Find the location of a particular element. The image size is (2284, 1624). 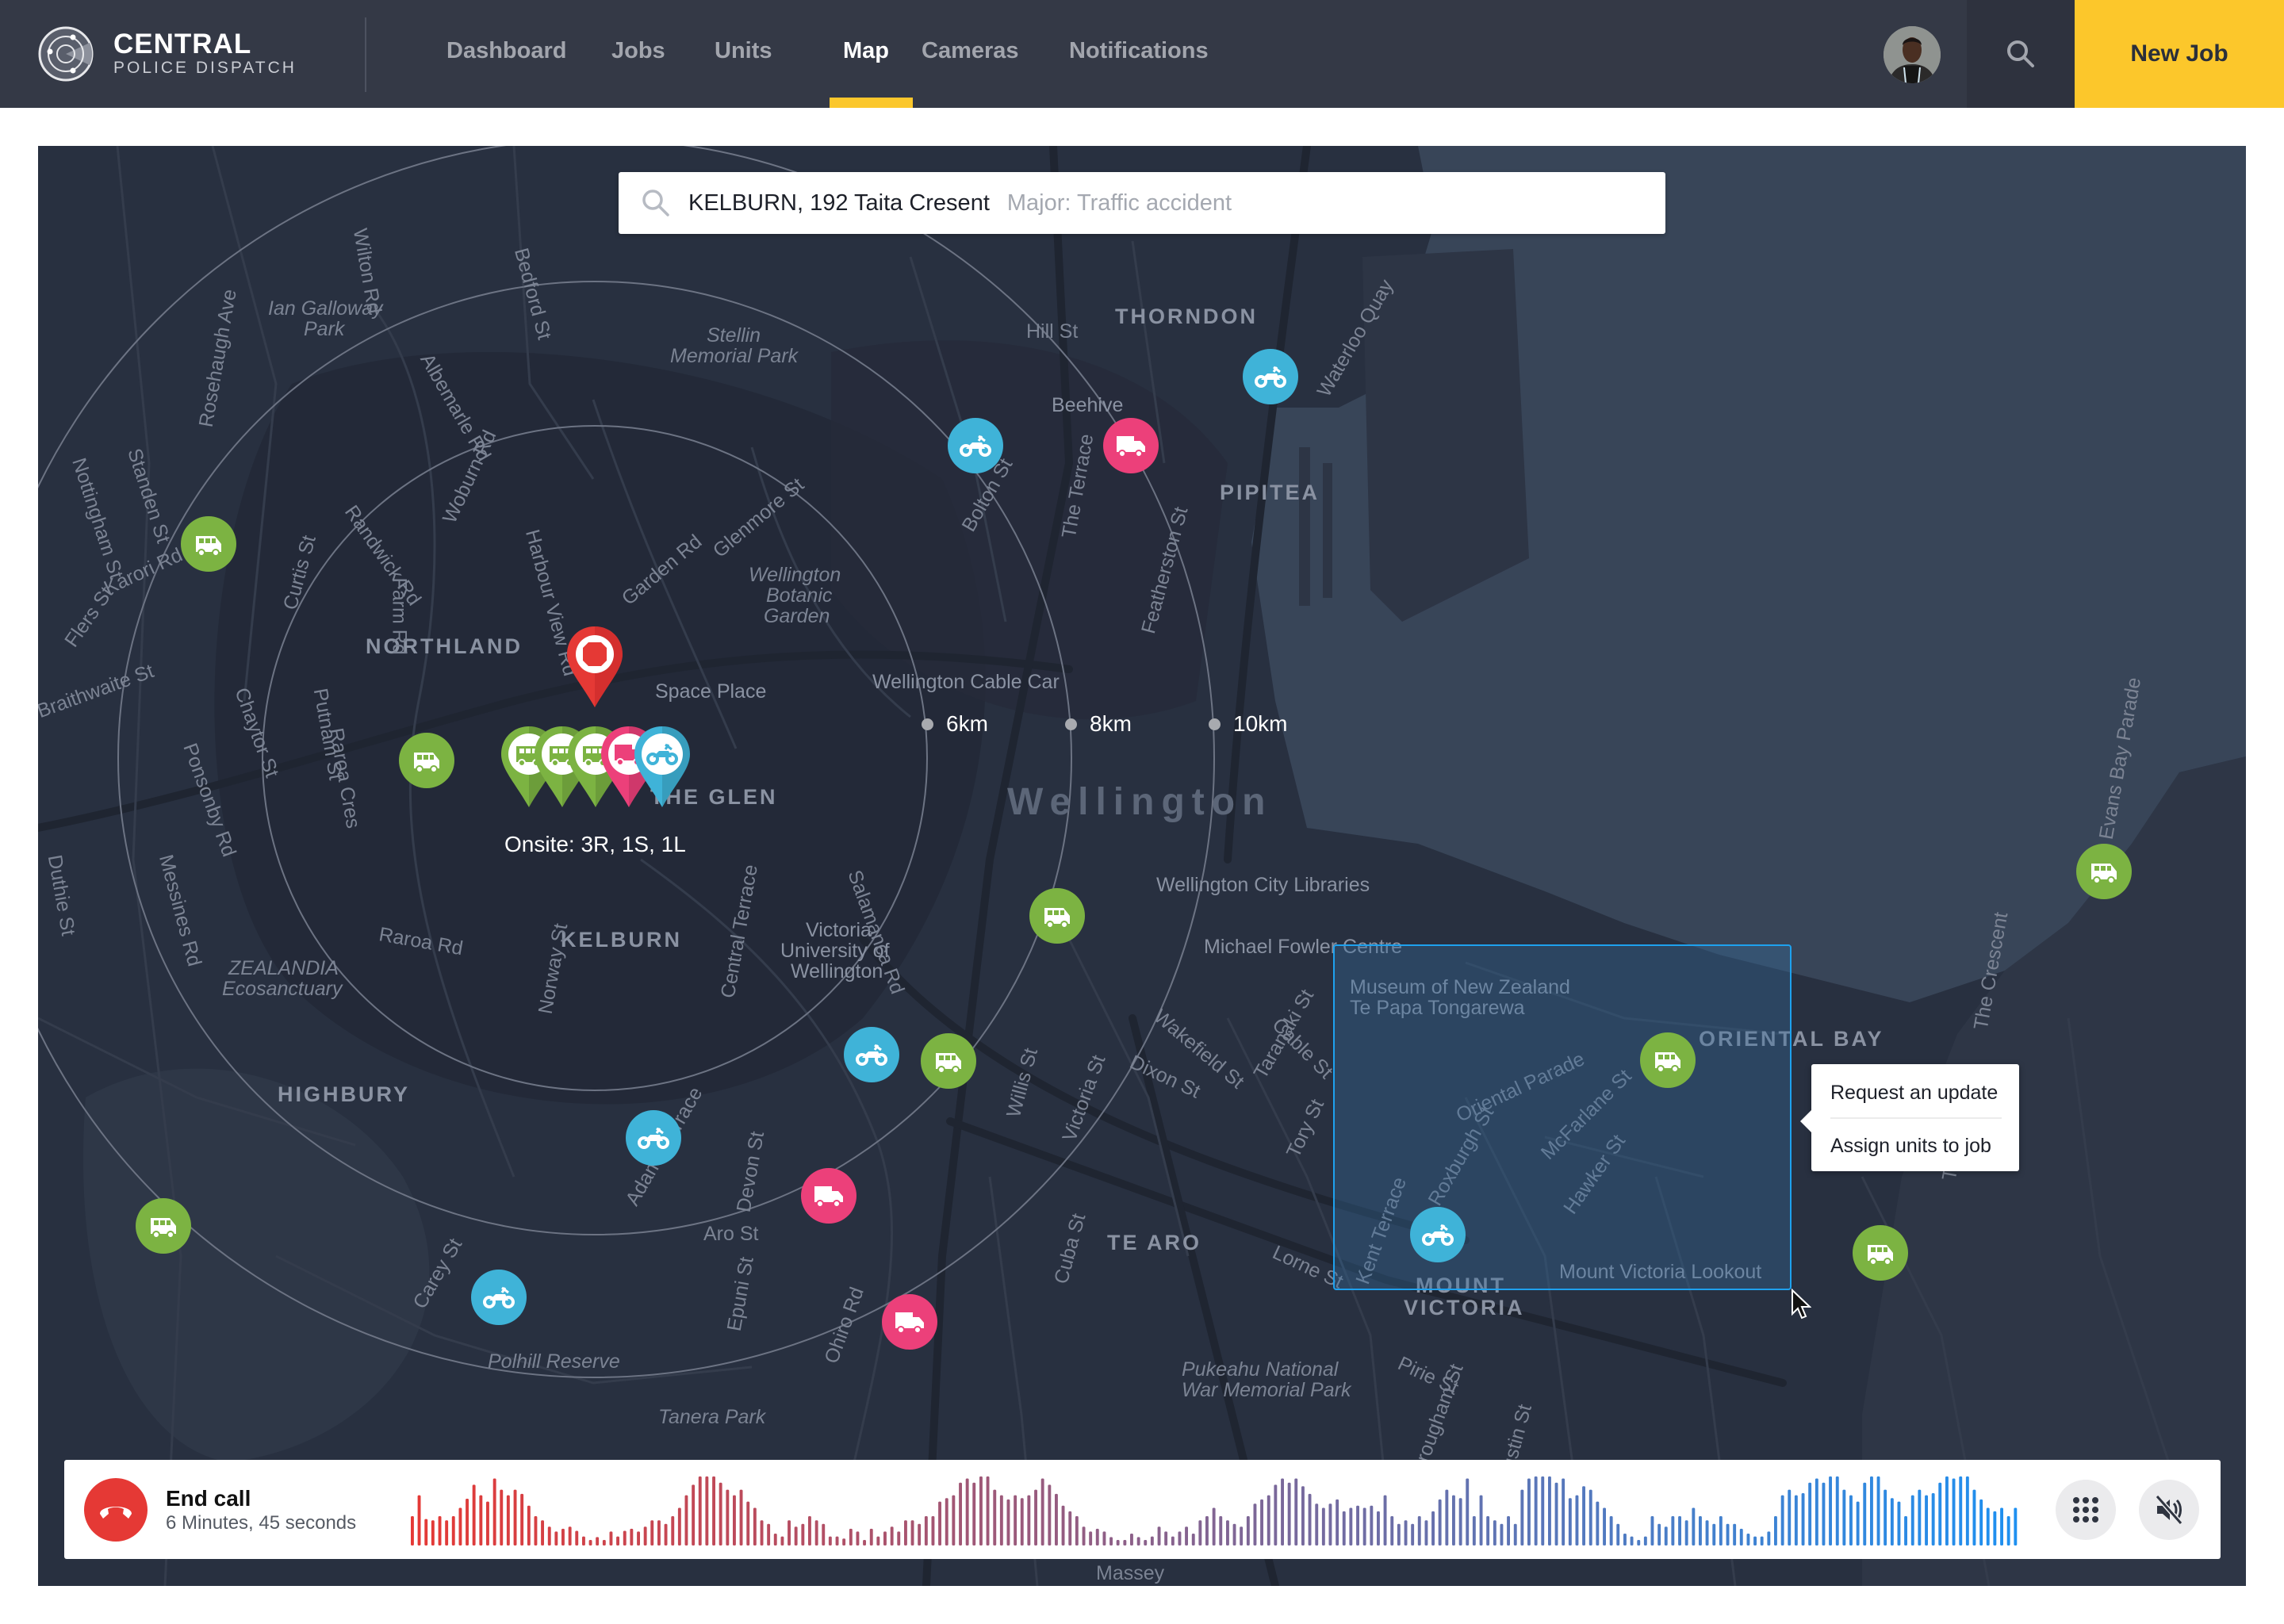

dialpad-button is located at coordinates (2086, 1510).